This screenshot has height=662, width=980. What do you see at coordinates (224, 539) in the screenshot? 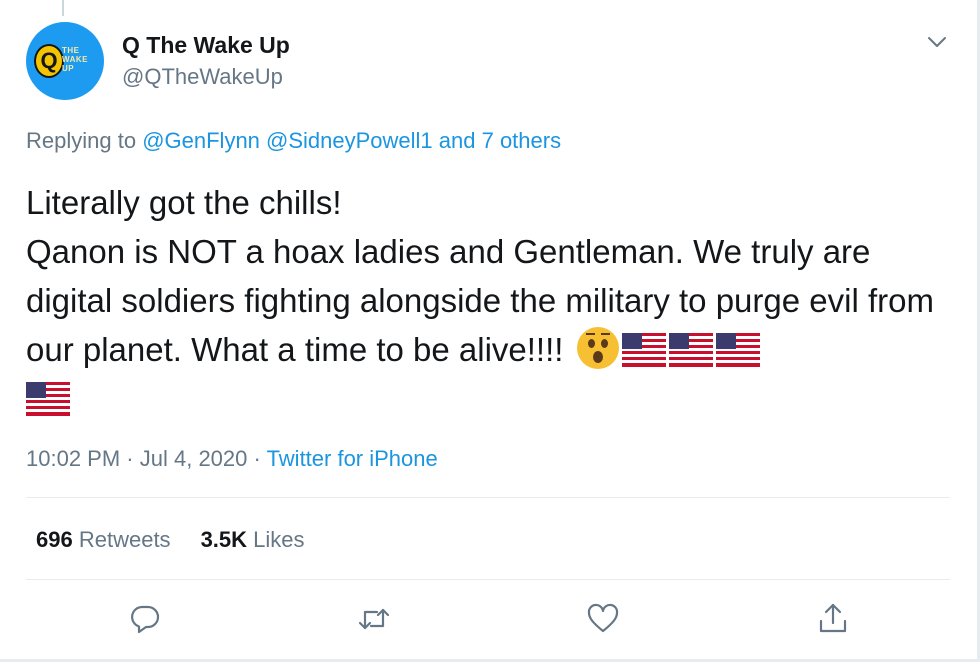
I see `likes-count: 3.5K` at bounding box center [224, 539].